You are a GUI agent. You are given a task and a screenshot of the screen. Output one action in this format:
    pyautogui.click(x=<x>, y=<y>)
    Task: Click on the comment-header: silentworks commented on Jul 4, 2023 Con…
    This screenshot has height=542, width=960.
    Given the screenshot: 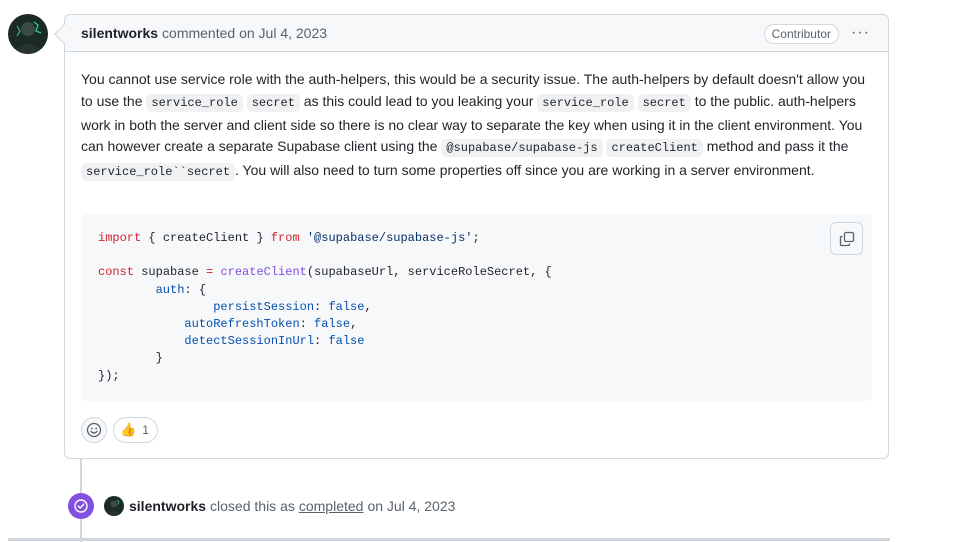 What is the action you would take?
    pyautogui.click(x=476, y=33)
    